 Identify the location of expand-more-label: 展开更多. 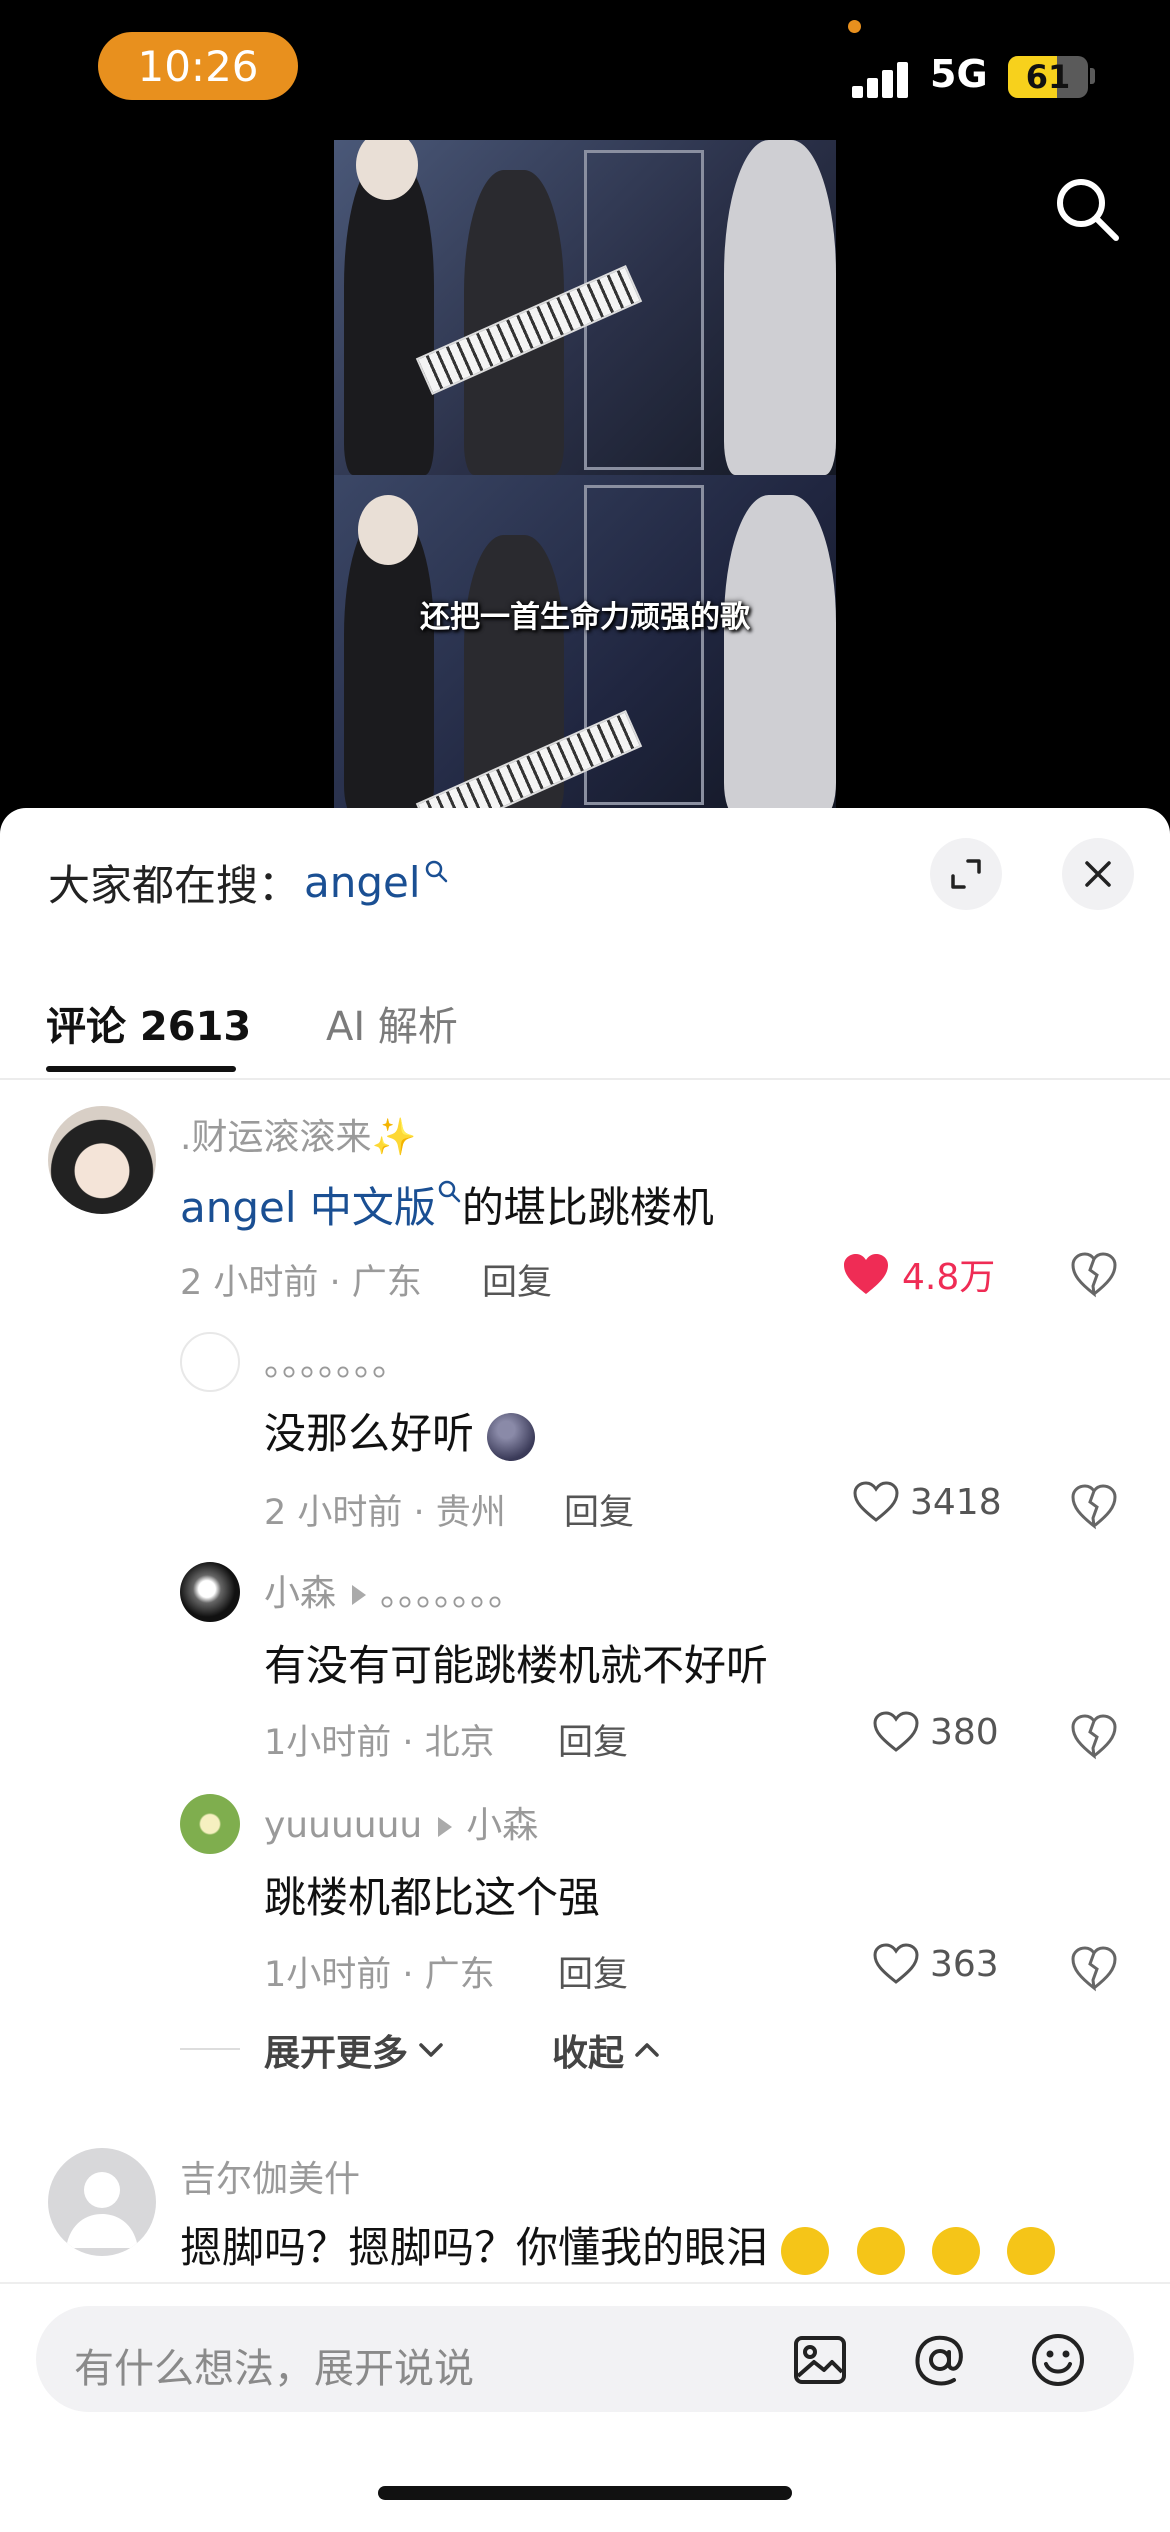
(336, 2053).